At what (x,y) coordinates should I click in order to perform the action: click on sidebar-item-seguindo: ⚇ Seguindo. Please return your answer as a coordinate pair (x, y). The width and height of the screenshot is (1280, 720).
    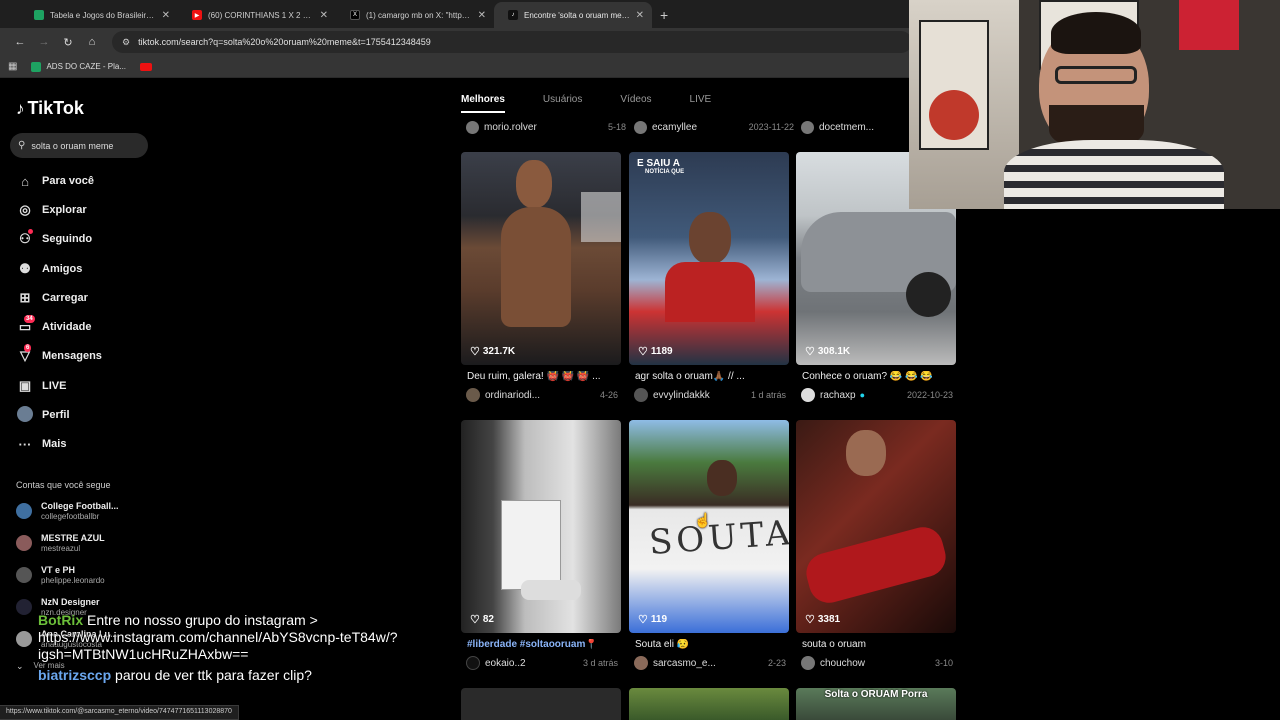
    Looking at the image, I should click on (54, 239).